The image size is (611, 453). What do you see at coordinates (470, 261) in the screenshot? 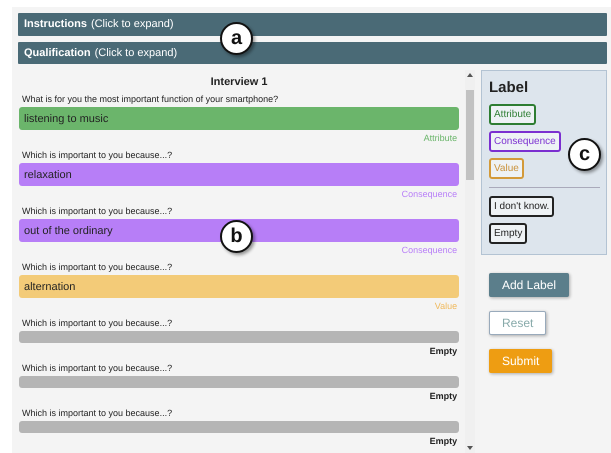
I see `scrollbar` at bounding box center [470, 261].